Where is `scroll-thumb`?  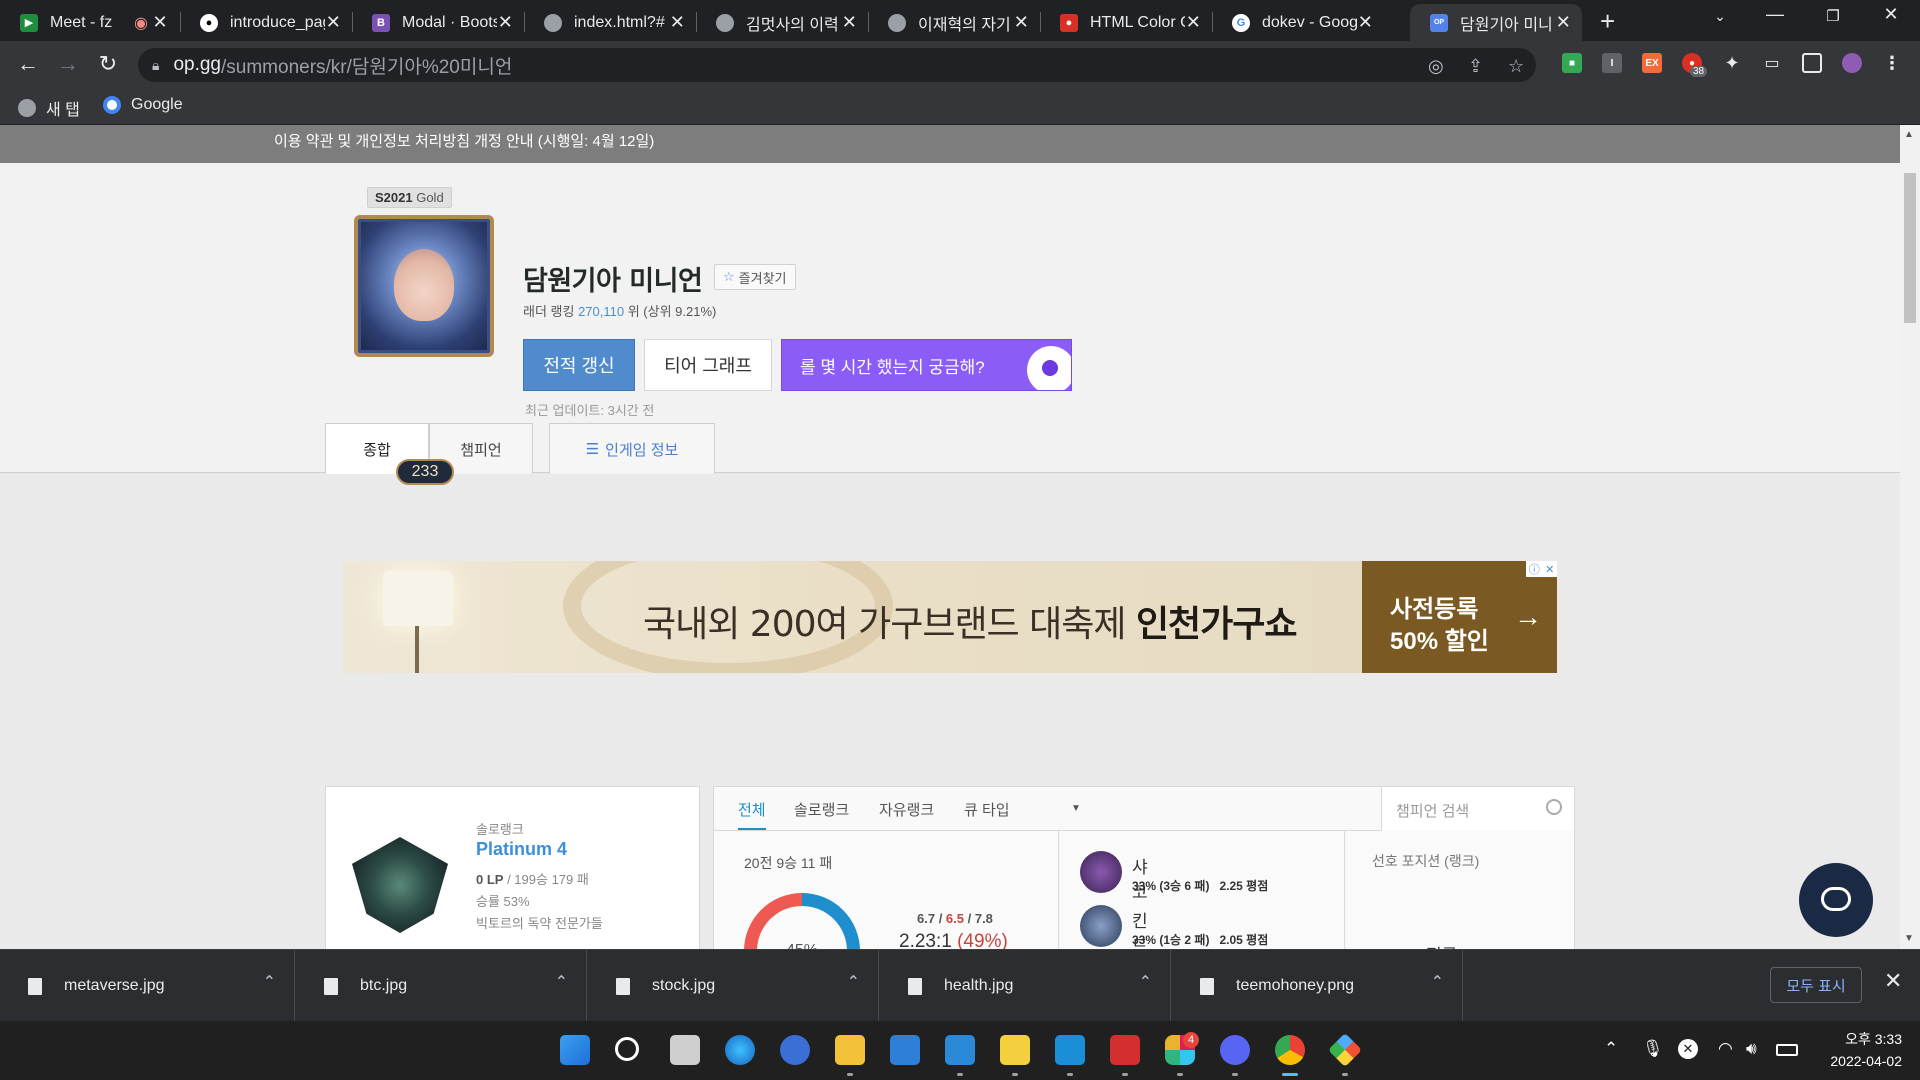
scroll-thumb is located at coordinates (1910, 248).